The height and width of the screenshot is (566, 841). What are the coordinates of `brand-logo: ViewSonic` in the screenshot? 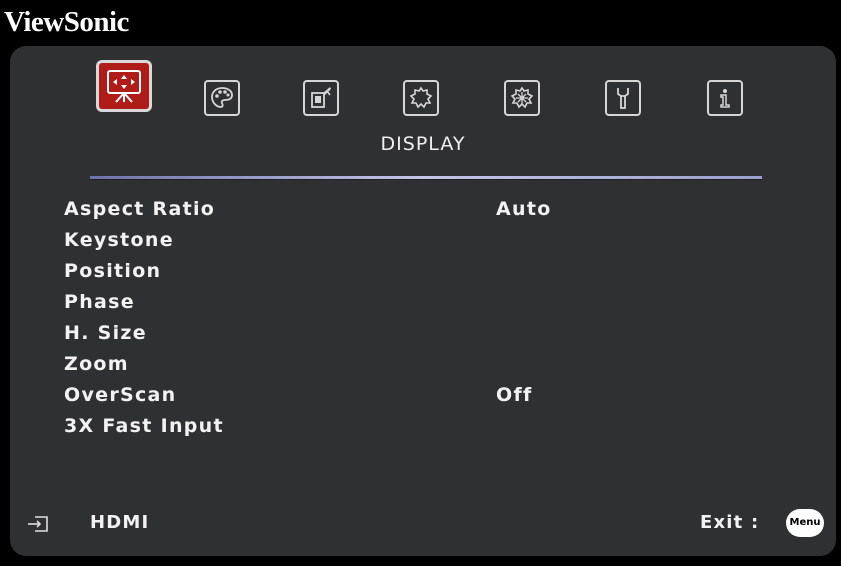 It's located at (66, 22).